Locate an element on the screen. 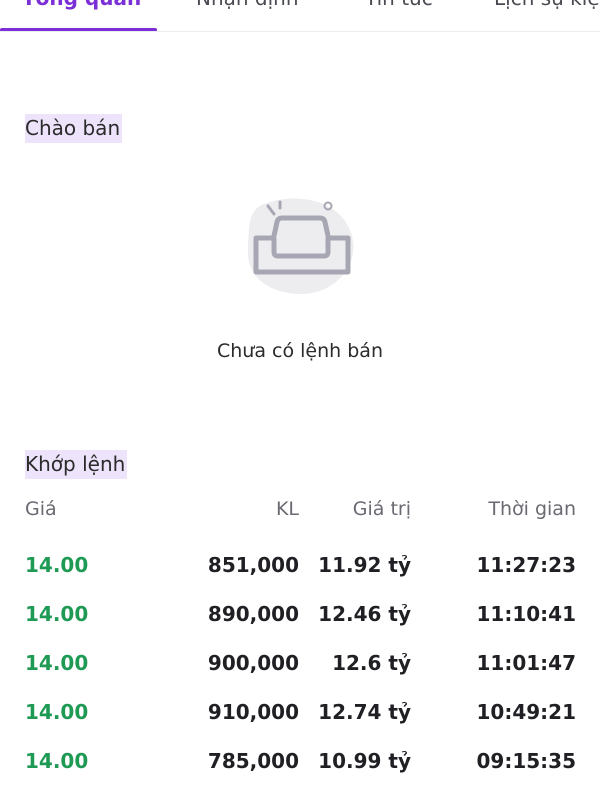 This screenshot has width=600, height=800. empty-inbox-icon is located at coordinates (301, 247).